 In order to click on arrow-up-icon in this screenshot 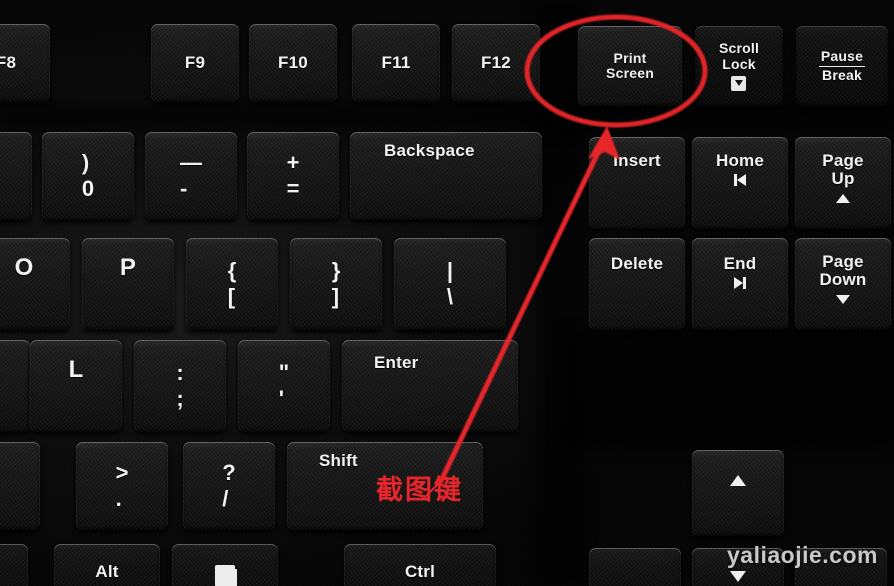, I will do `click(738, 480)`.